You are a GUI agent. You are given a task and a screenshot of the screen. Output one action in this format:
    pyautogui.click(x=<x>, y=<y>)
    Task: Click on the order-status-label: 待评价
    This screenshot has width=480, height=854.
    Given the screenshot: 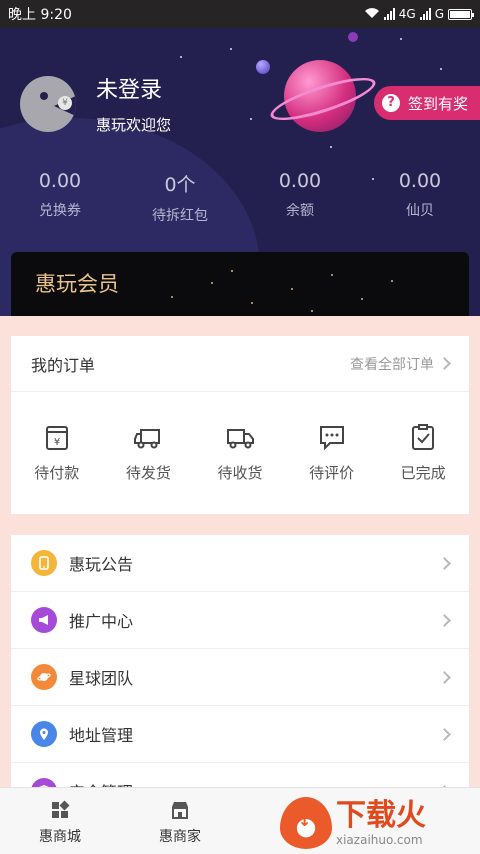 What is the action you would take?
    pyautogui.click(x=332, y=473)
    